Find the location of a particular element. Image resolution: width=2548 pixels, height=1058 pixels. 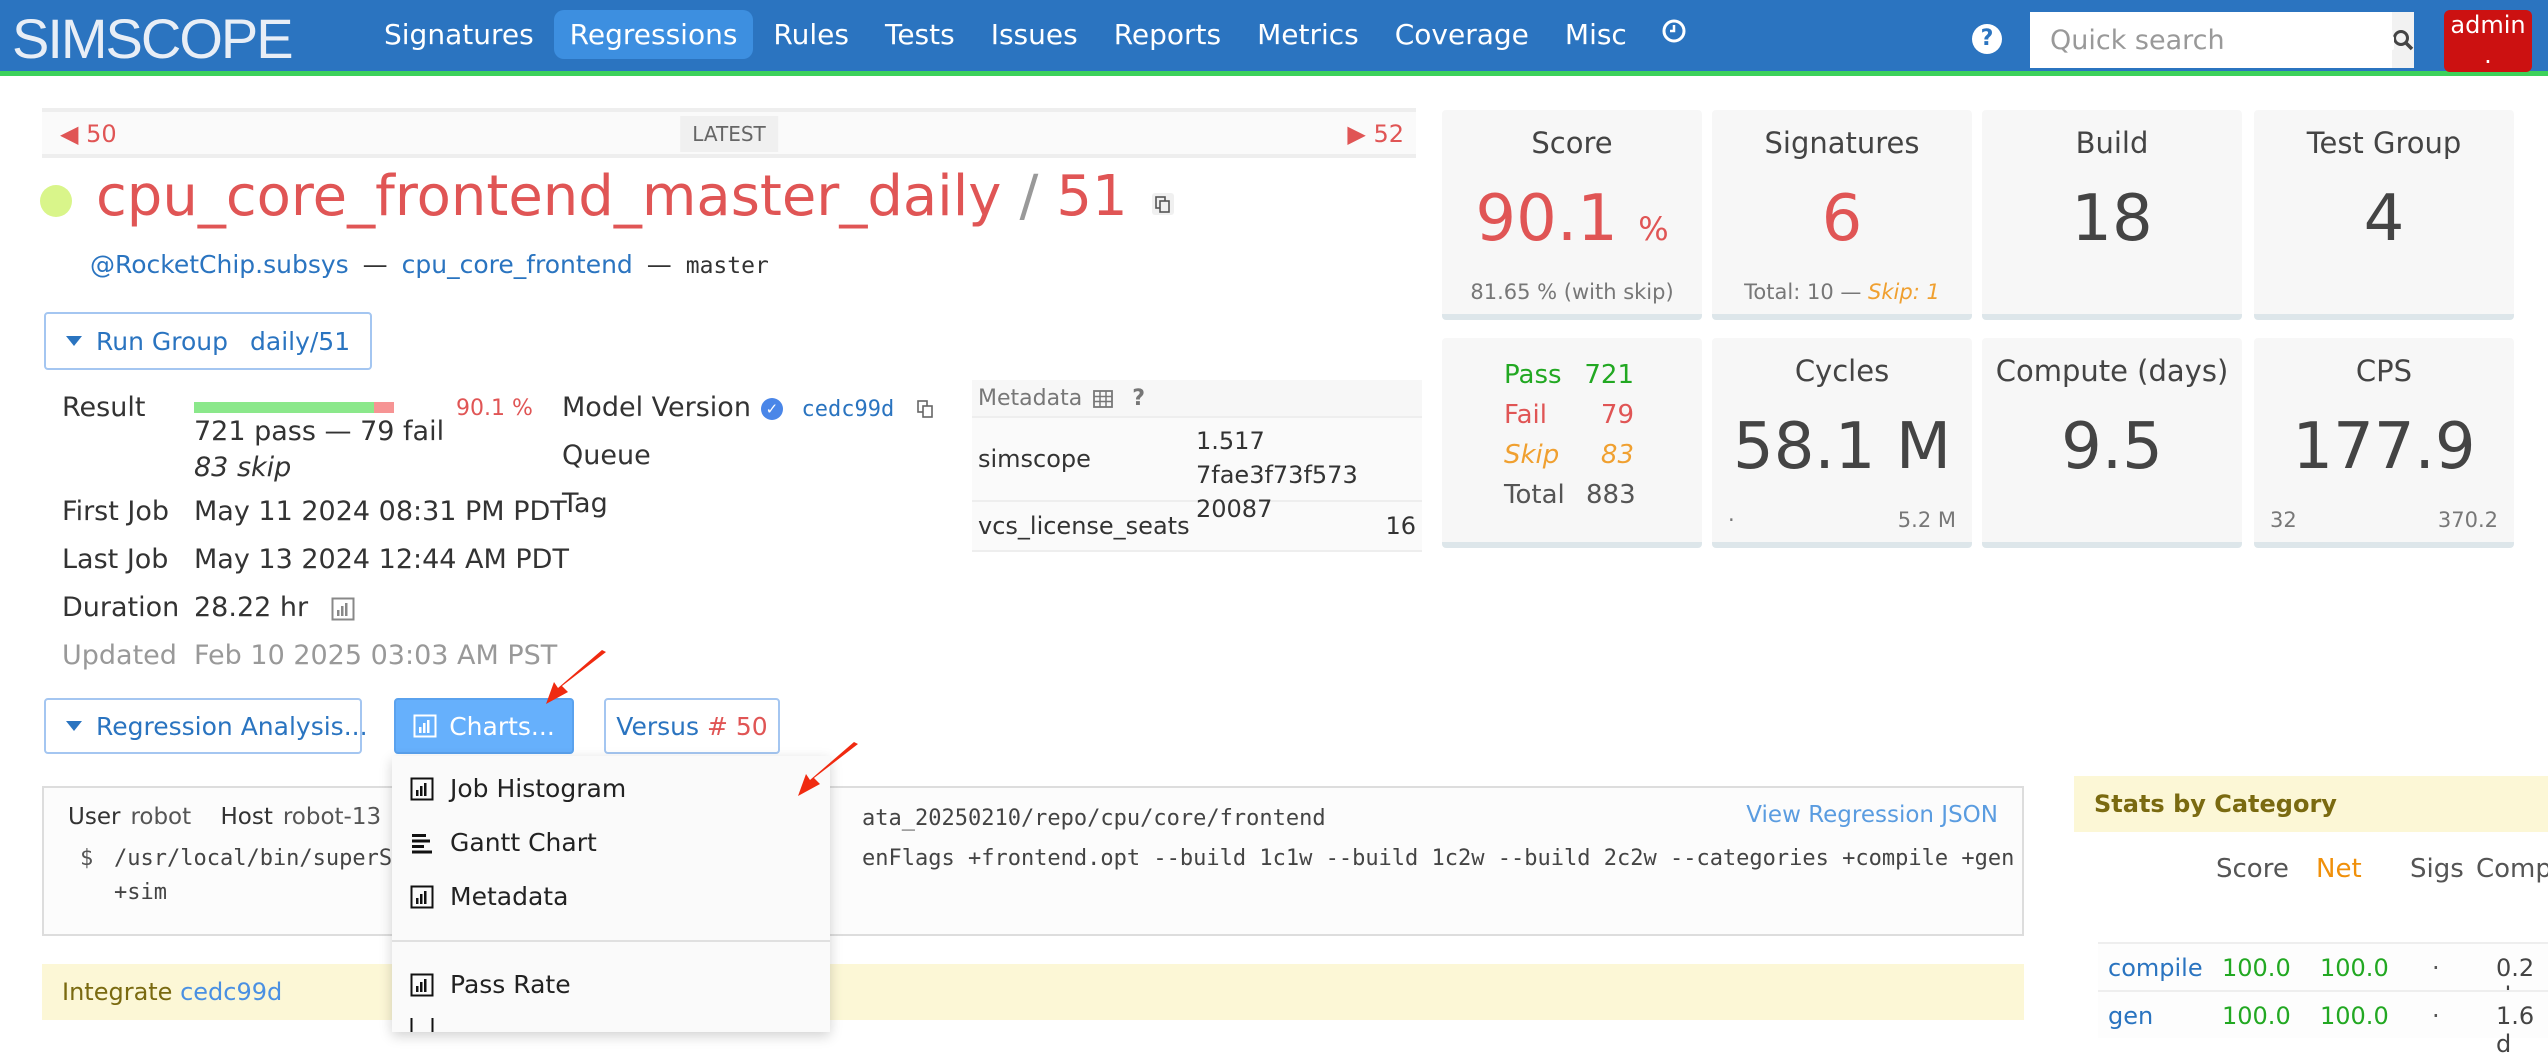

score-card: Score 90.1 % 81.65 % (with skip) is located at coordinates (1572, 215).